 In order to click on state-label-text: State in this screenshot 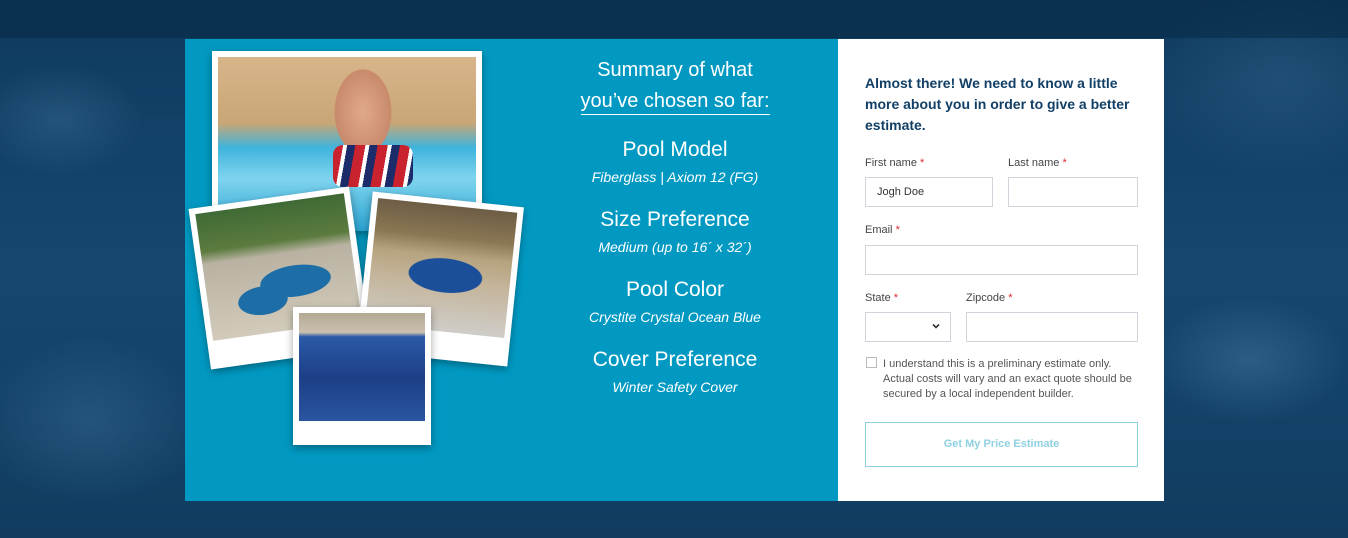, I will do `click(878, 298)`.